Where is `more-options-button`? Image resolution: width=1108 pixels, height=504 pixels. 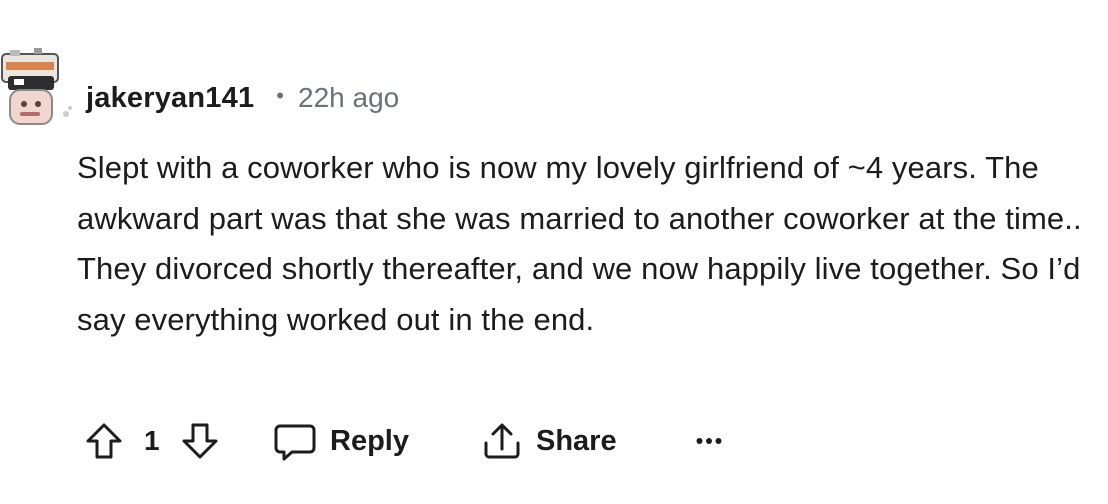
more-options-button is located at coordinates (709, 441).